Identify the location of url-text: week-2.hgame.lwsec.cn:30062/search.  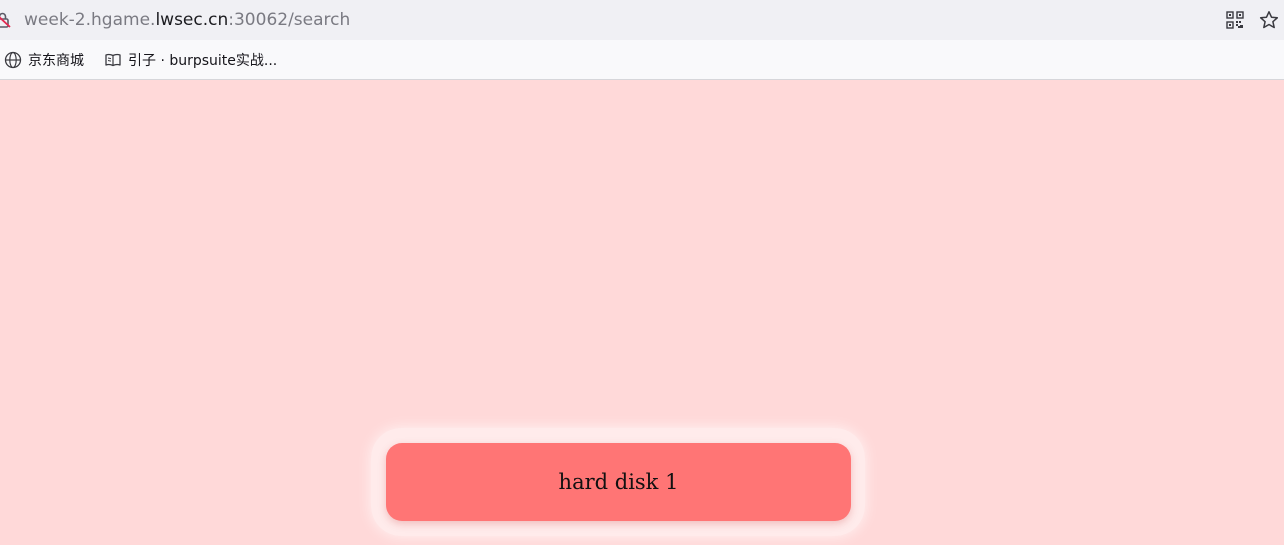
(187, 20).